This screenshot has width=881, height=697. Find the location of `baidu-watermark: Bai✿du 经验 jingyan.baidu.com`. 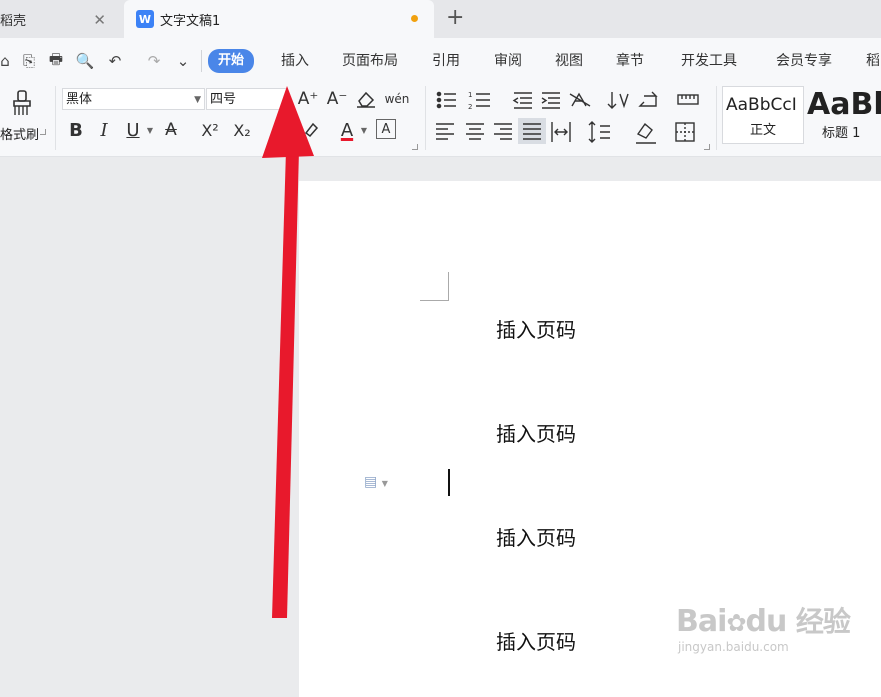

baidu-watermark: Bai✿du 经验 jingyan.baidu.com is located at coordinates (776, 640).